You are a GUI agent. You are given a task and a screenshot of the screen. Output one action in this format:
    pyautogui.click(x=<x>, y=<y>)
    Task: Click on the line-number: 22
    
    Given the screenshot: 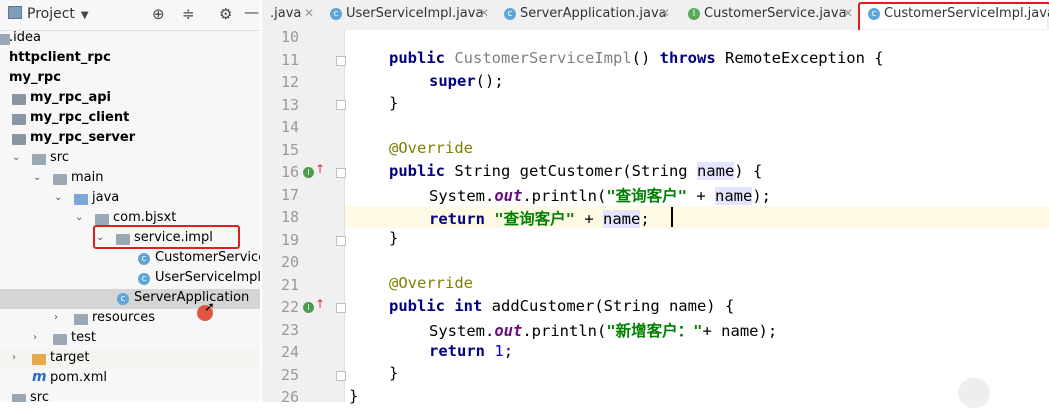 What is the action you would take?
    pyautogui.click(x=289, y=307)
    